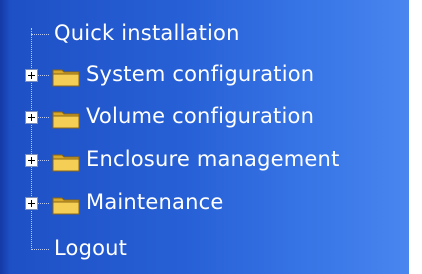  Describe the element at coordinates (200, 250) in the screenshot. I see `menu-item-logout: Logout` at that location.